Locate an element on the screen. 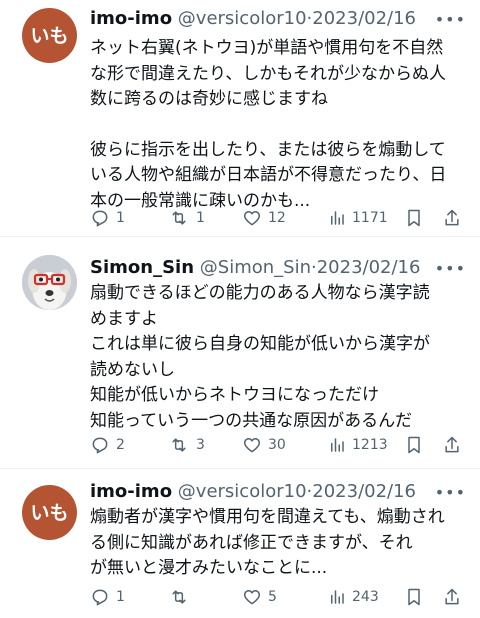  tweet-line: な形で間違えたり、しかもそれが少なからぬ人 is located at coordinates (268, 73).